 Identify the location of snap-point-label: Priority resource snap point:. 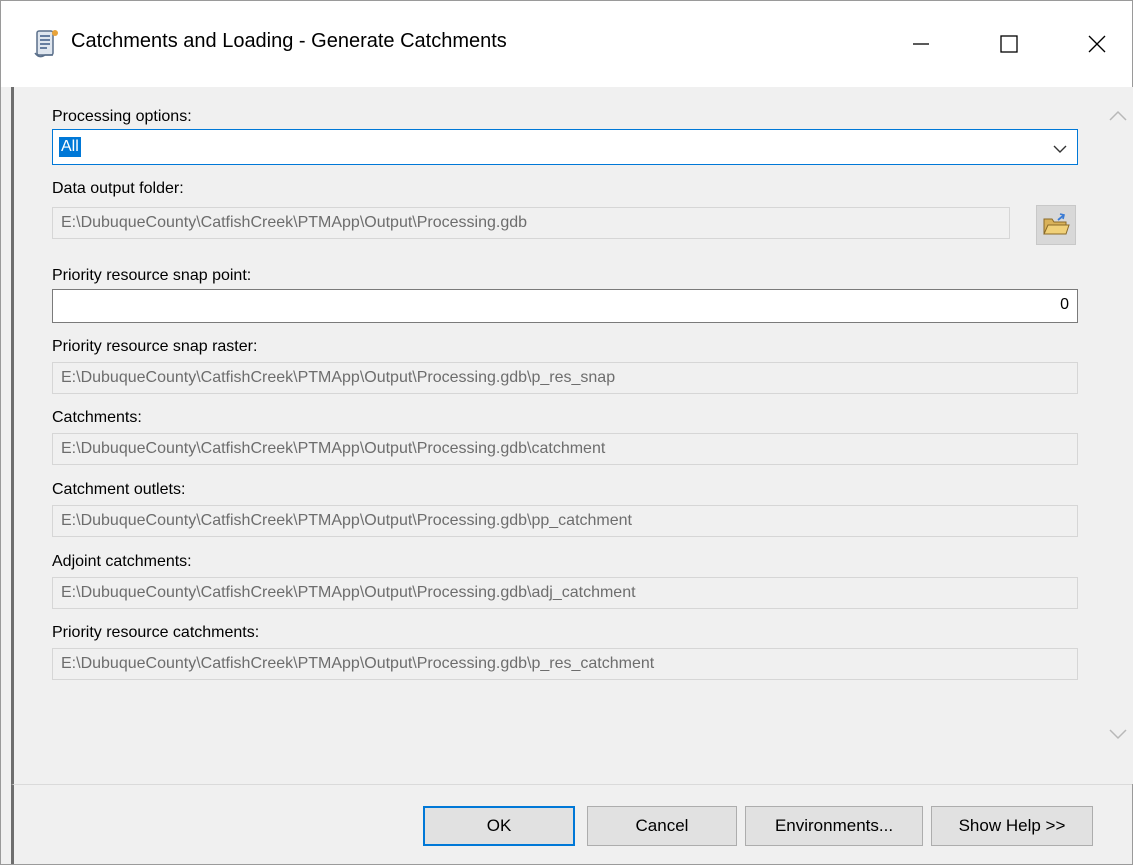
(152, 275).